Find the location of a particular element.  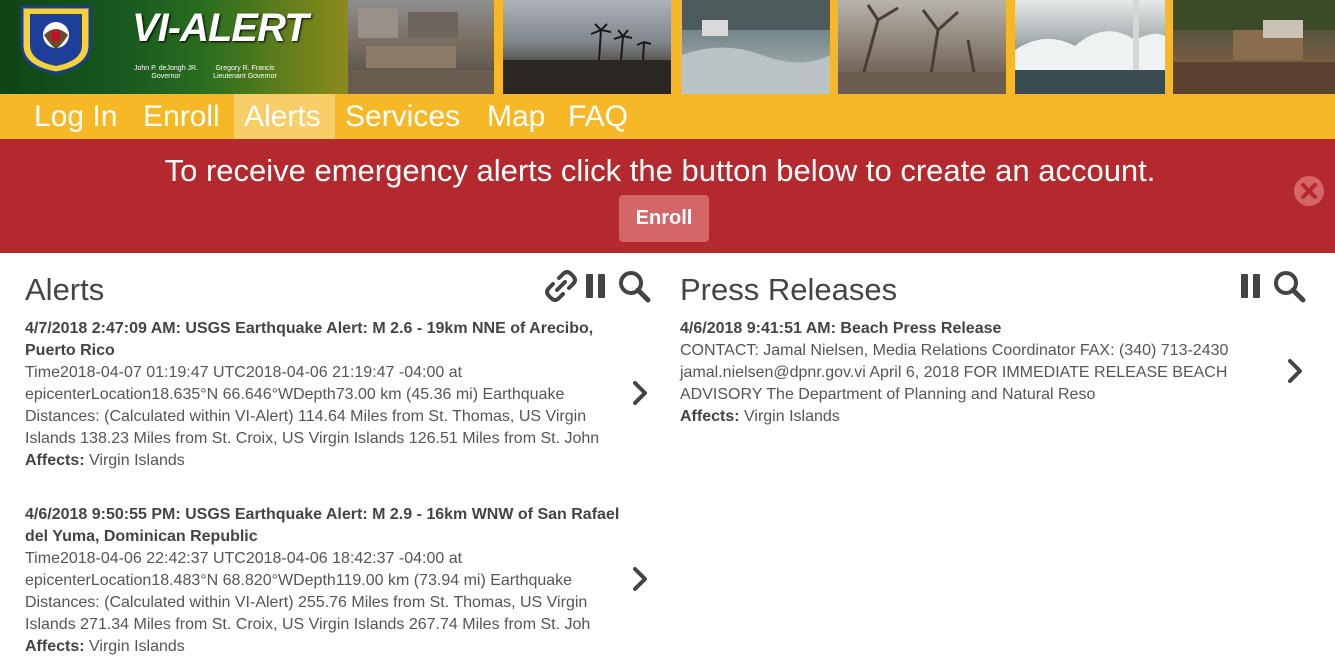

lt-governor-title: Lieutenant Governor is located at coordinates (245, 76).